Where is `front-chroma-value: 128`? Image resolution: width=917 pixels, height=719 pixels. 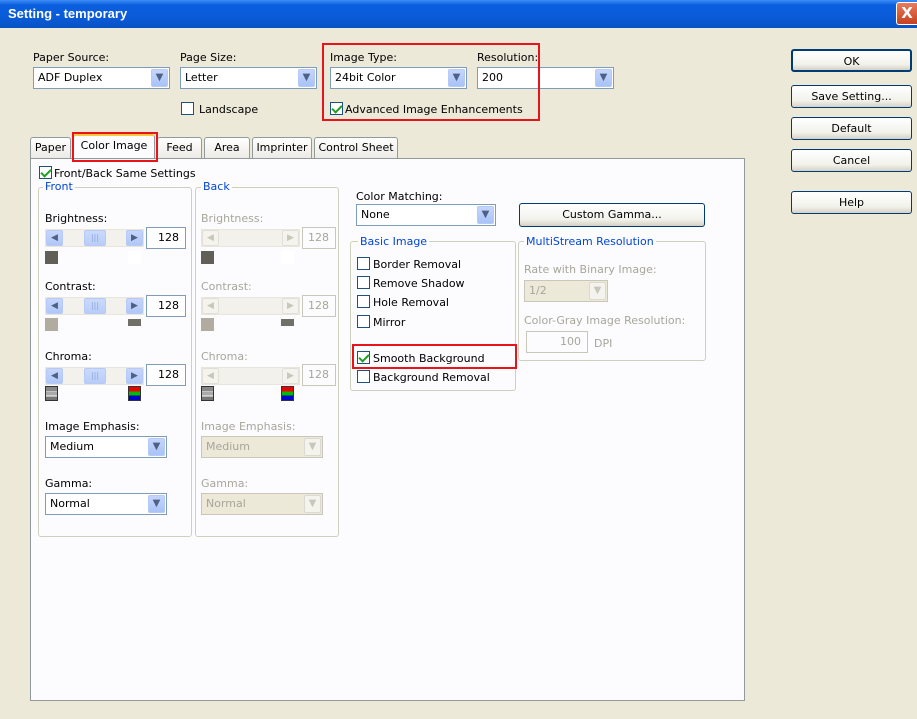
front-chroma-value: 128 is located at coordinates (166, 375).